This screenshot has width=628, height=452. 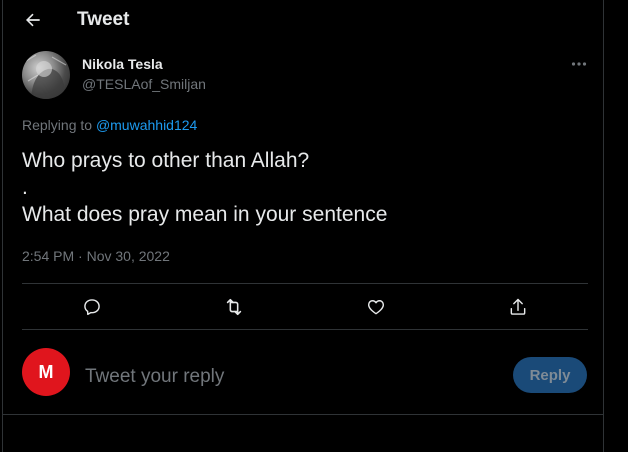 I want to click on reply-button: Reply, so click(x=550, y=375).